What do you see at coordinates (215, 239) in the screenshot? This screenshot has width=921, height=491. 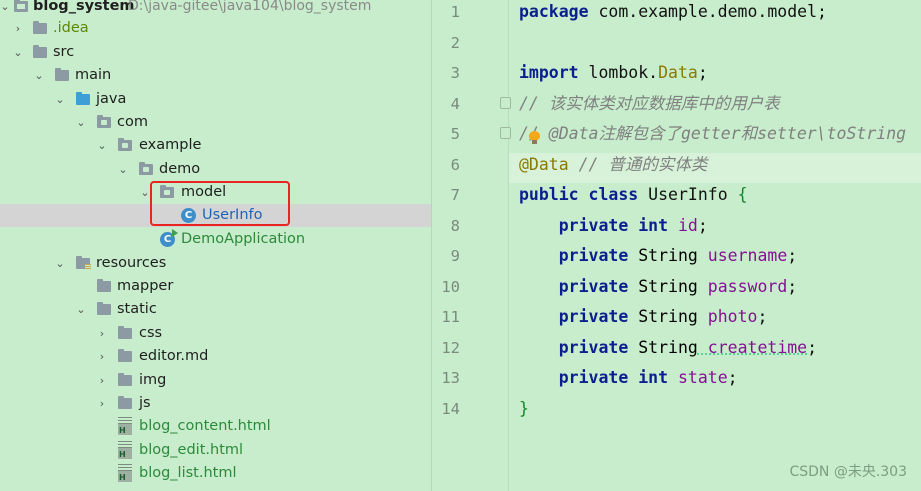 I see `tree-item-demoapplication: C DemoApplication` at bounding box center [215, 239].